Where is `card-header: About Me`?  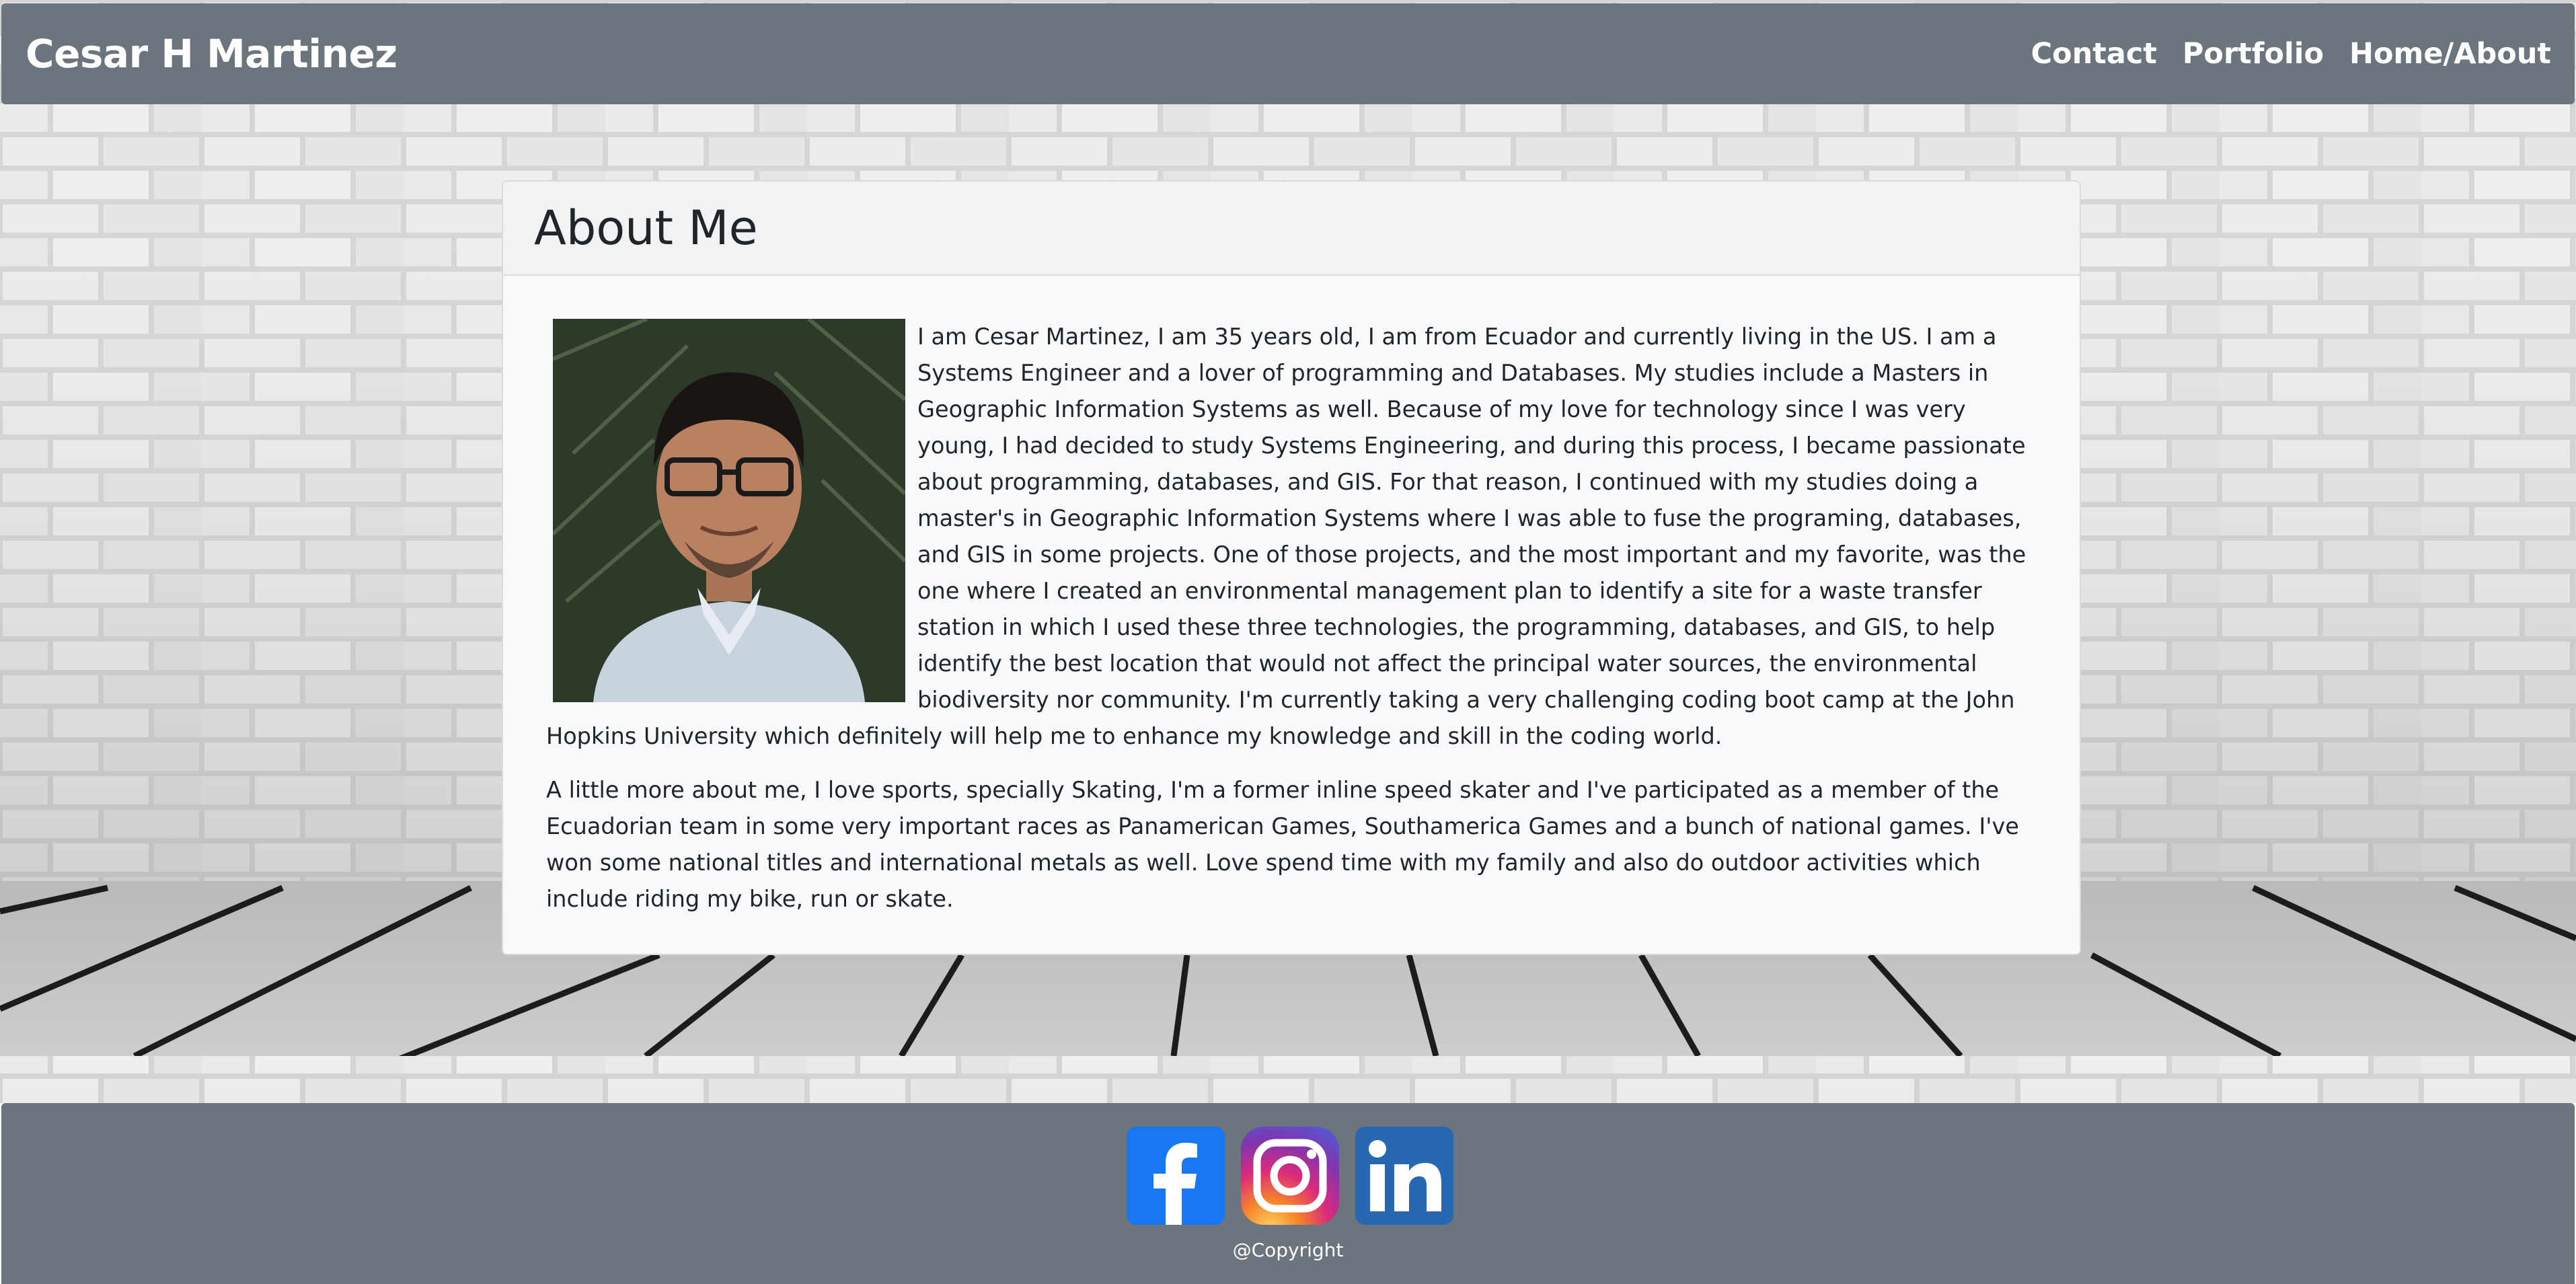 card-header: About Me is located at coordinates (1291, 229).